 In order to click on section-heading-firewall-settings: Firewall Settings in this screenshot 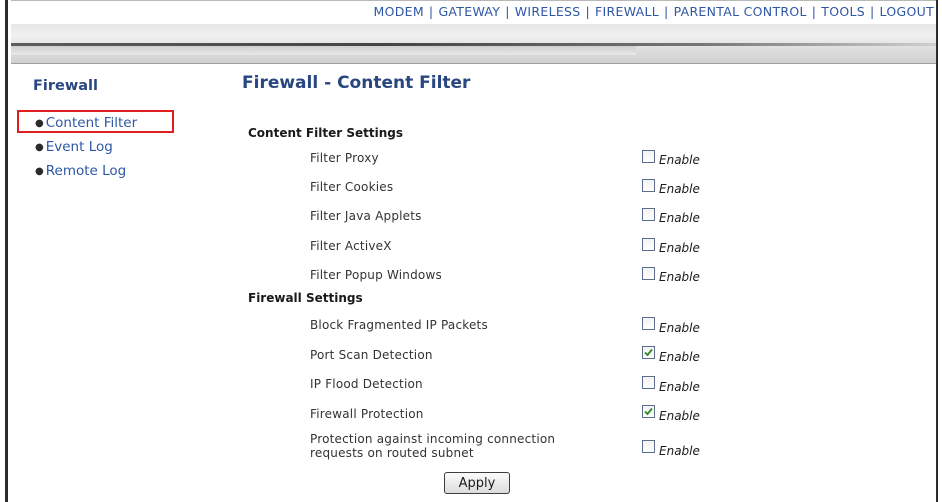, I will do `click(305, 298)`.